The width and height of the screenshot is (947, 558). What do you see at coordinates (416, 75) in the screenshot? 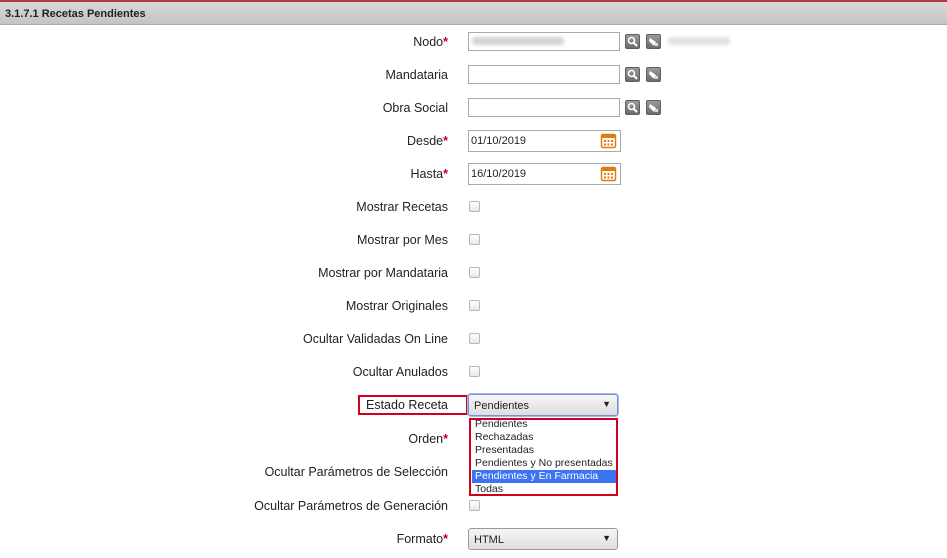
I see `mandataria-label: Mandataria` at bounding box center [416, 75].